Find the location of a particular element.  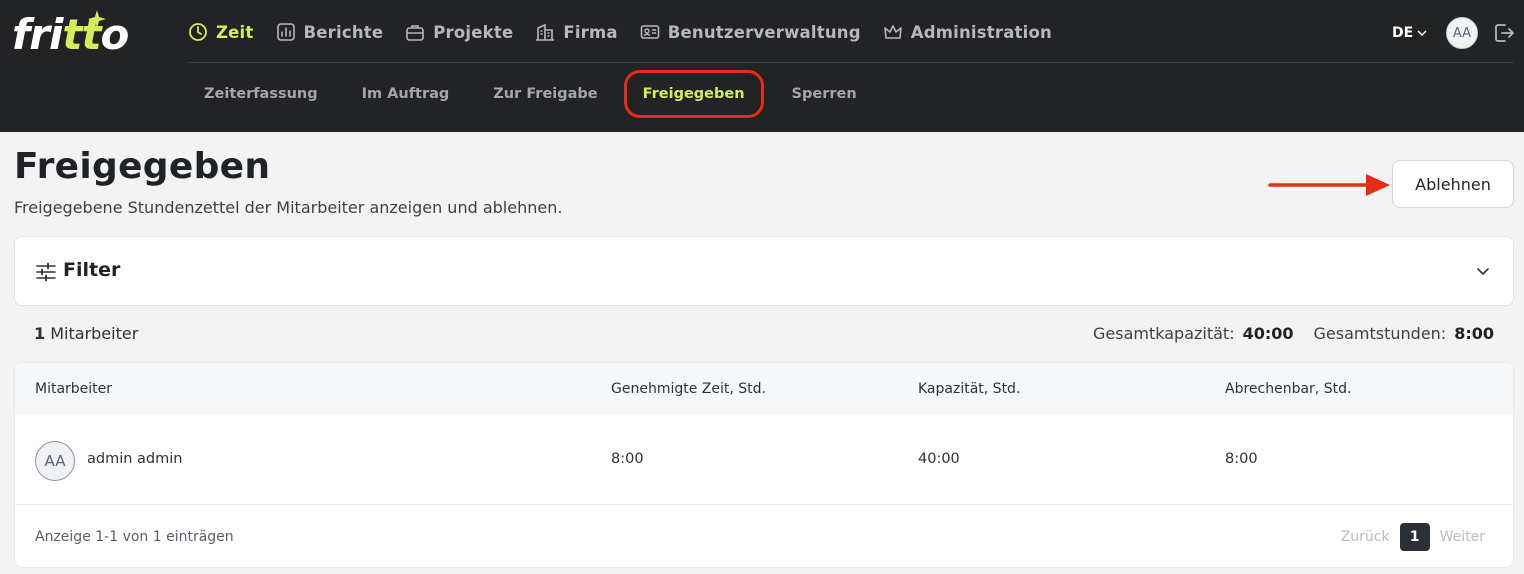

next-page-button: Weiter is located at coordinates (1462, 537).